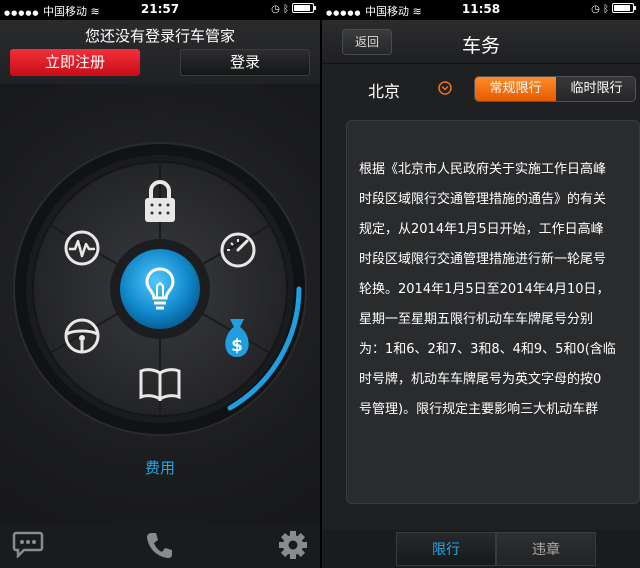 This screenshot has width=640, height=568. I want to click on city-selector: 北京, so click(384, 90).